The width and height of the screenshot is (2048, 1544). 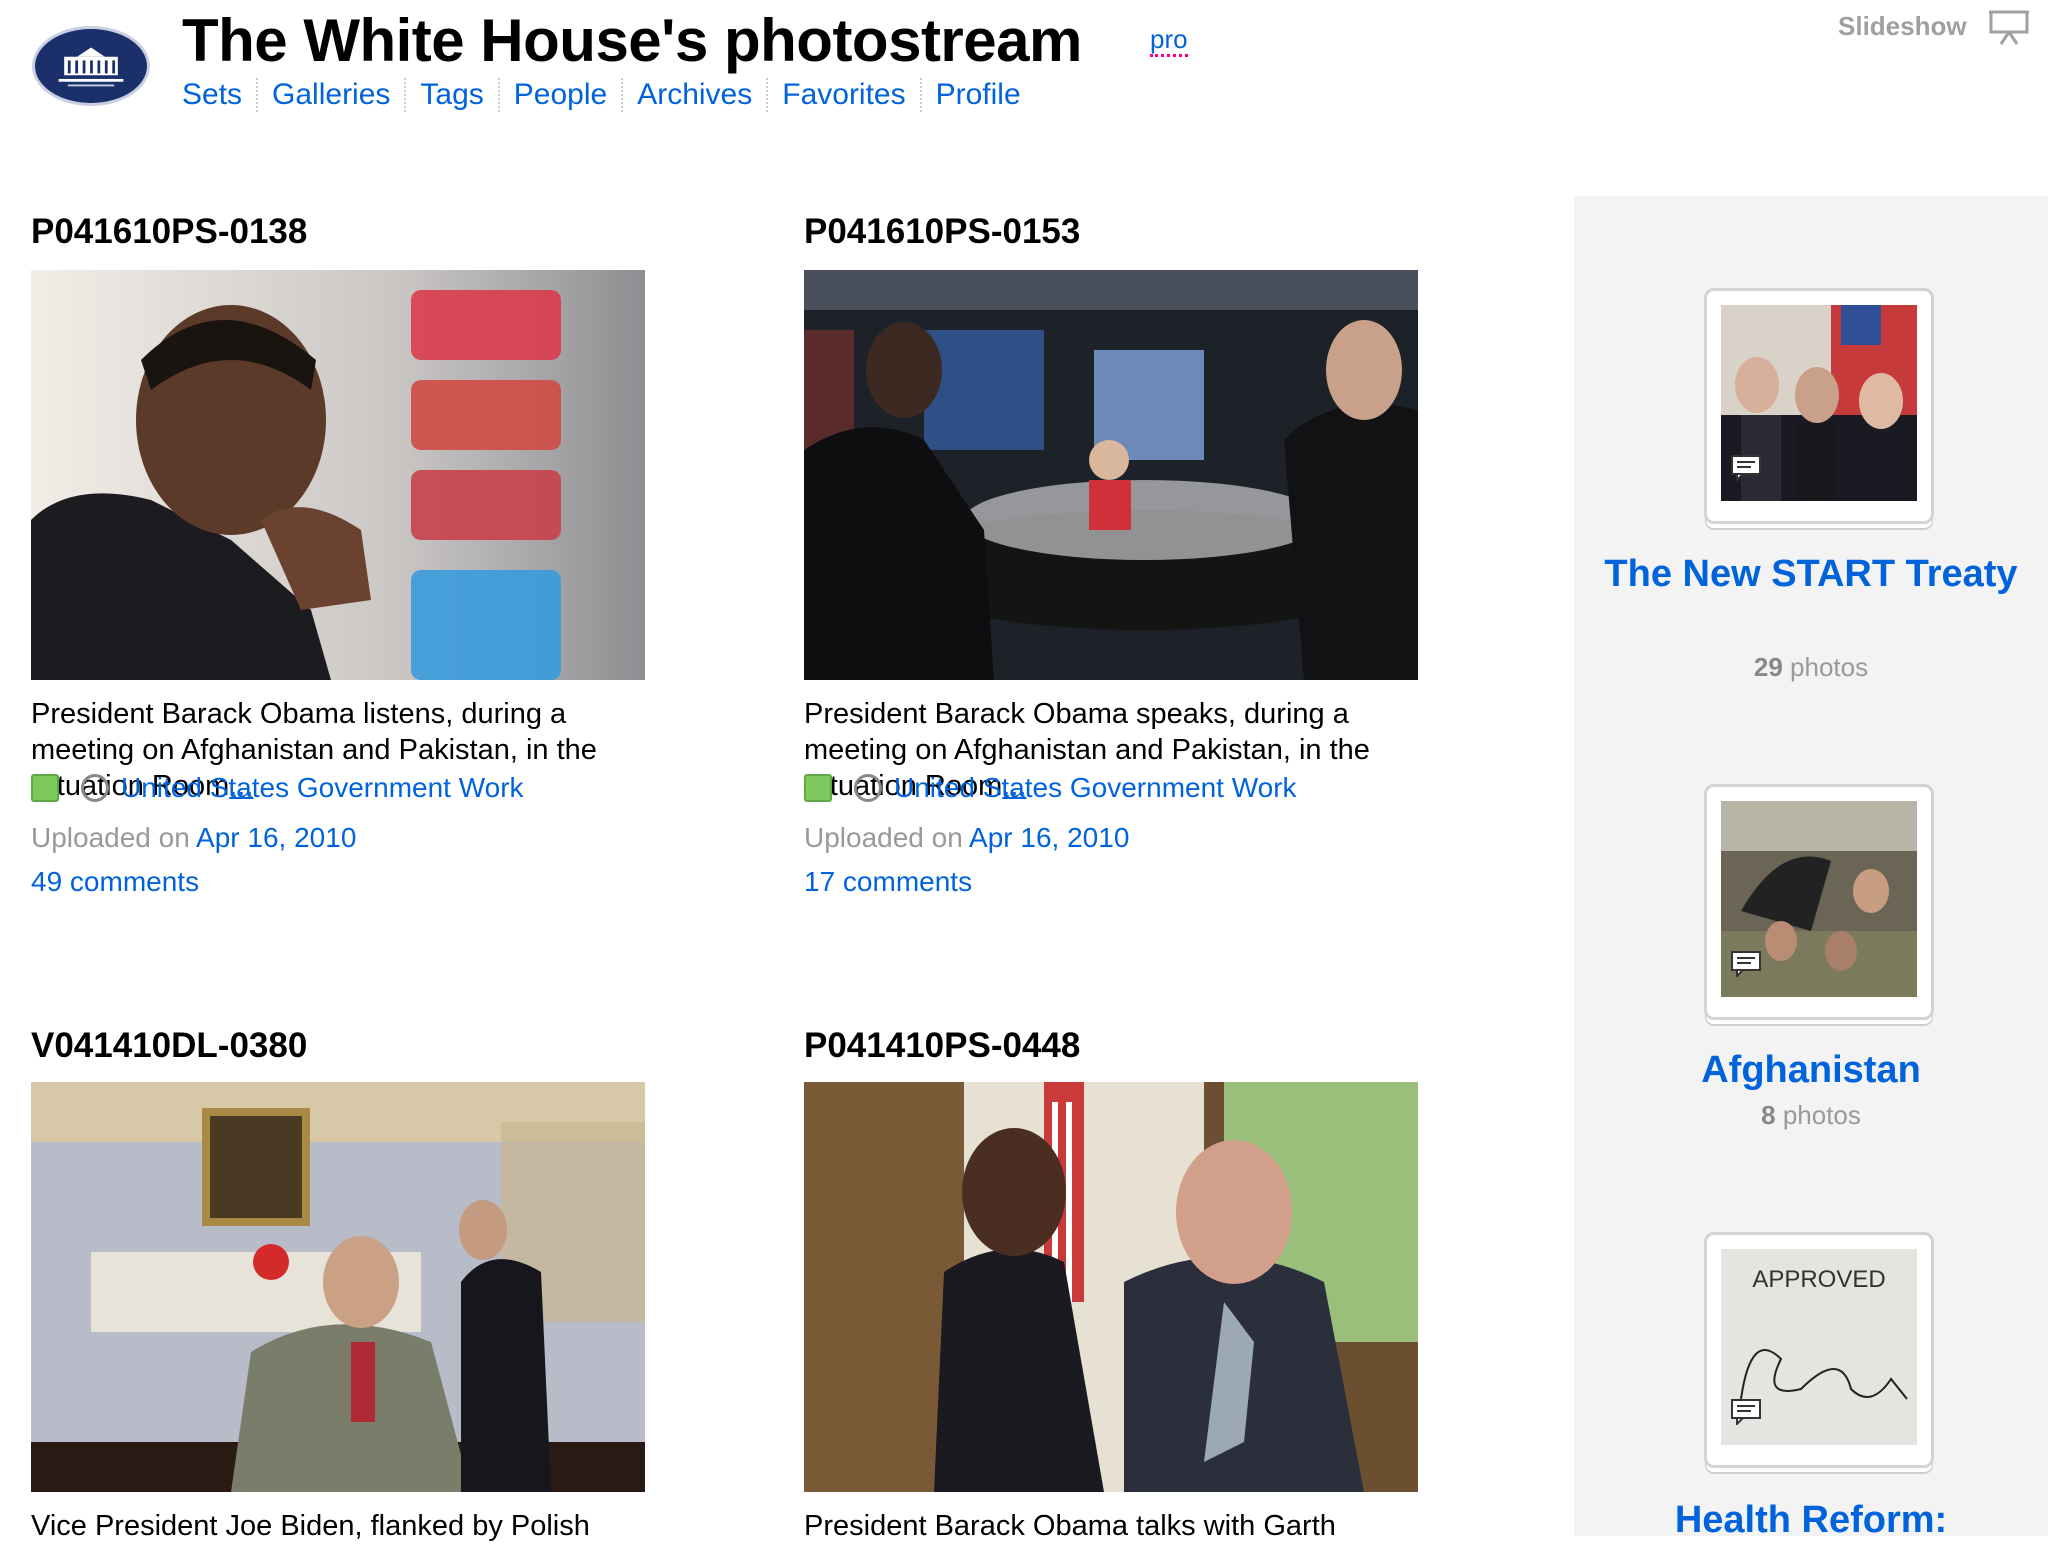 What do you see at coordinates (693, 95) in the screenshot?
I see `nav-archives: Archives` at bounding box center [693, 95].